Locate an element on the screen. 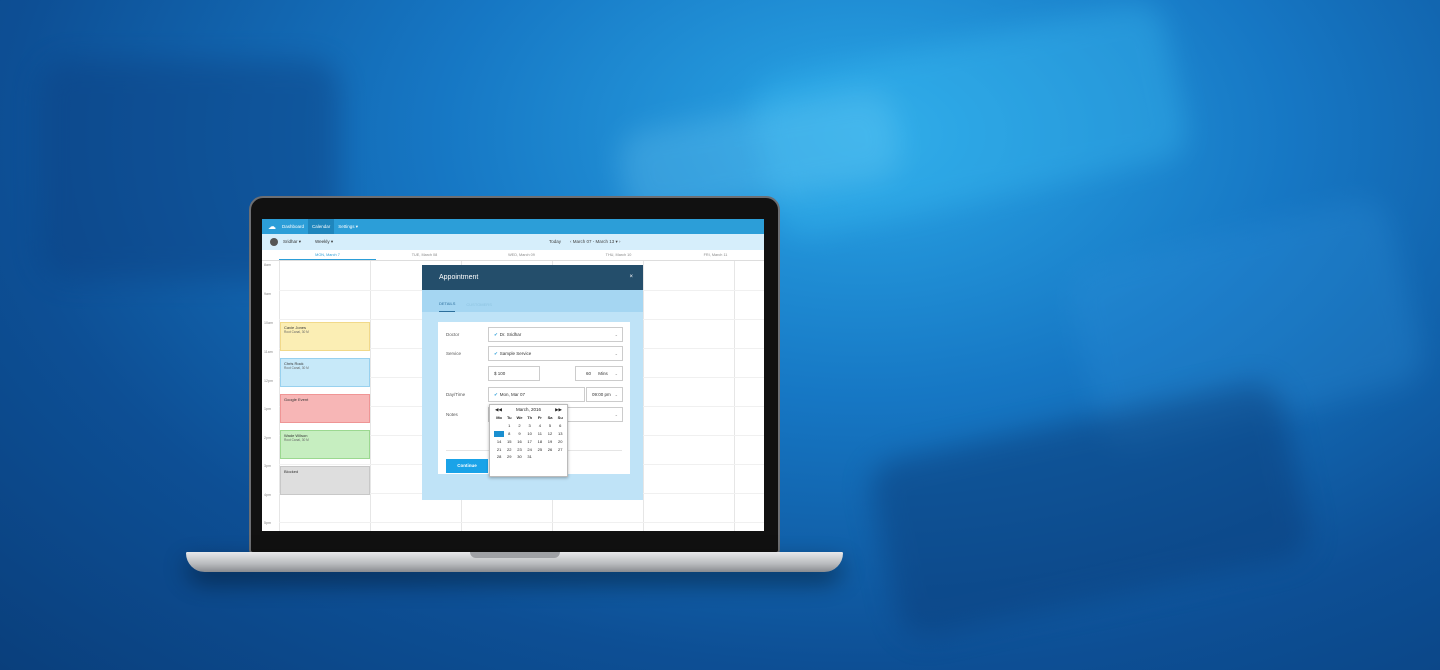 This screenshot has width=1440, height=670. weekday-label: We is located at coordinates (519, 417).